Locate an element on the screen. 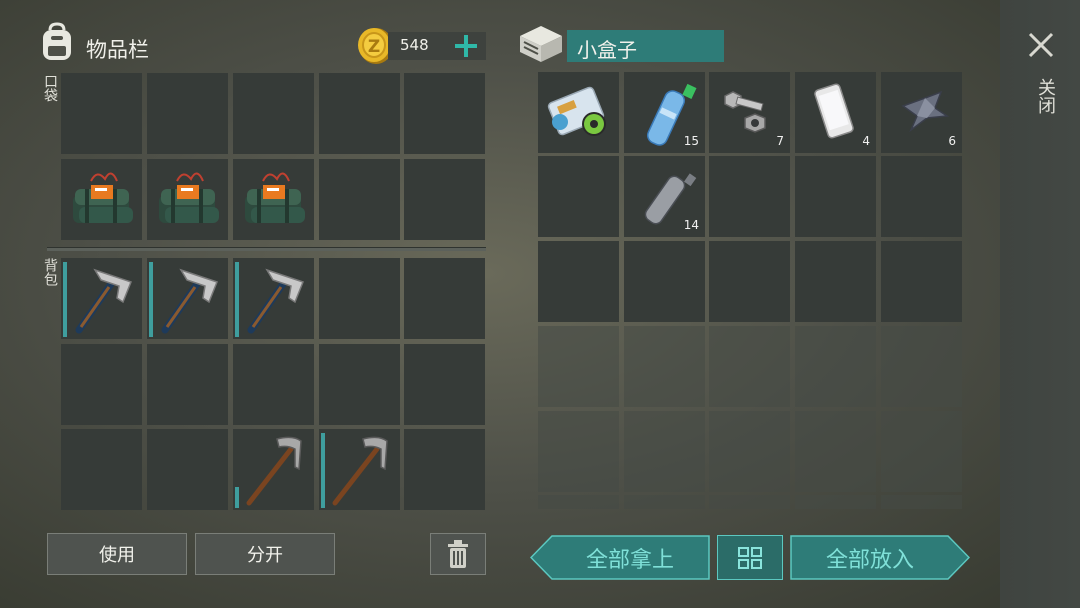 The height and width of the screenshot is (608, 1080). use-button: 使用 is located at coordinates (117, 554).